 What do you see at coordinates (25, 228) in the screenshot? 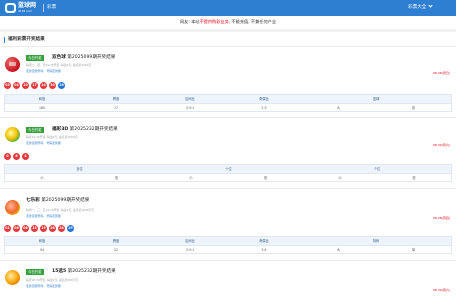
I see `lottery-ball: 08` at bounding box center [25, 228].